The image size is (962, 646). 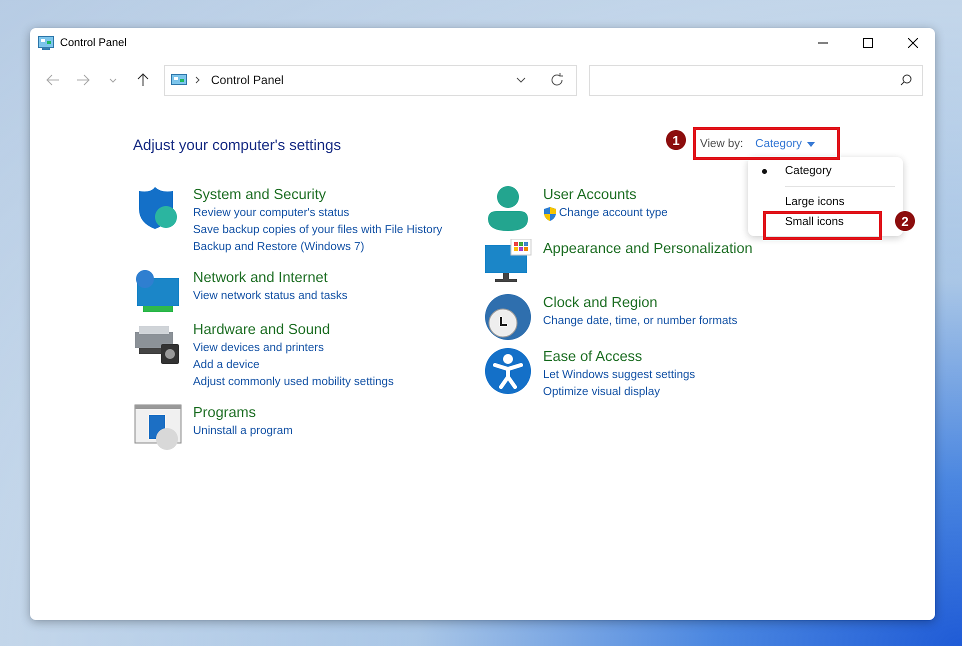 What do you see at coordinates (270, 278) in the screenshot?
I see `category-link: Network and Internet` at bounding box center [270, 278].